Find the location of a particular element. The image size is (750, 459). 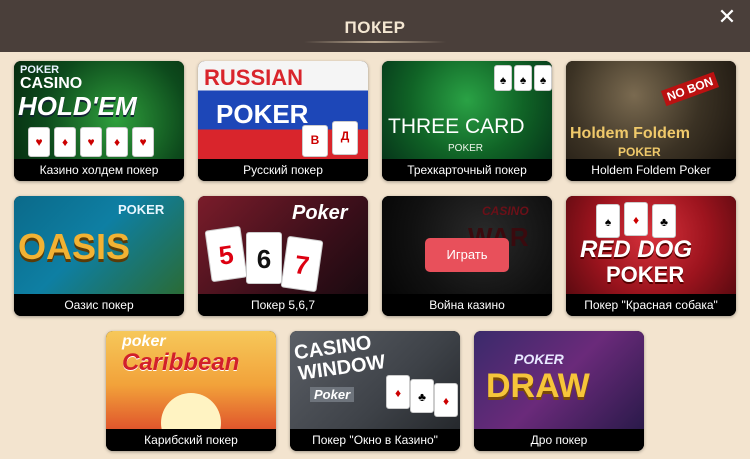

game-caption: Русский покер is located at coordinates (283, 170).